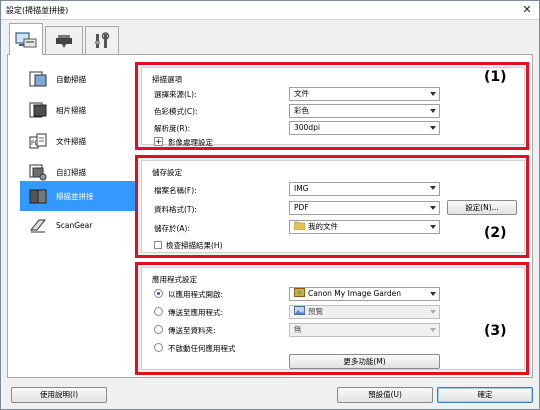  I want to click on save-in-value: 我的文件, so click(323, 226).